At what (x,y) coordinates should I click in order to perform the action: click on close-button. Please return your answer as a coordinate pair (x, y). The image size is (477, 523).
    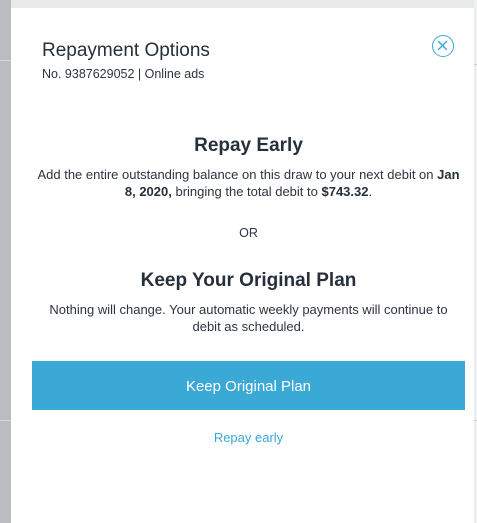
    Looking at the image, I should click on (443, 46).